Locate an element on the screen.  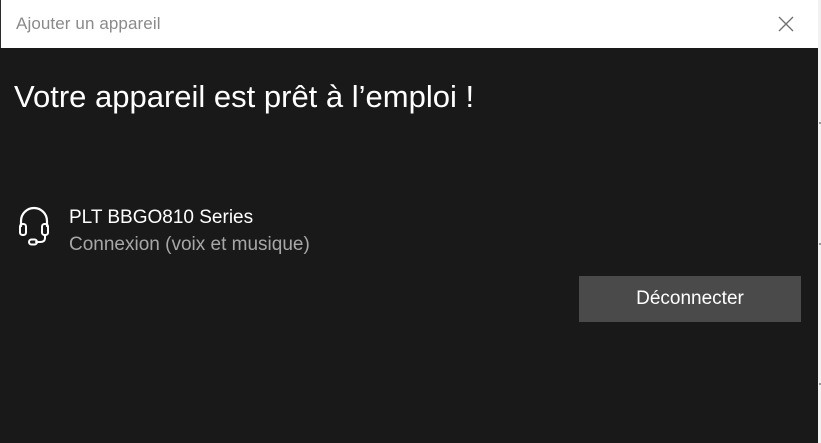
close-button is located at coordinates (786, 24).